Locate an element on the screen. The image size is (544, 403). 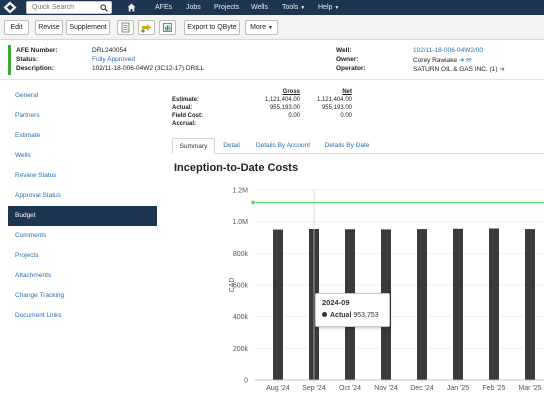
share-arrows-icon is located at coordinates (146, 28).